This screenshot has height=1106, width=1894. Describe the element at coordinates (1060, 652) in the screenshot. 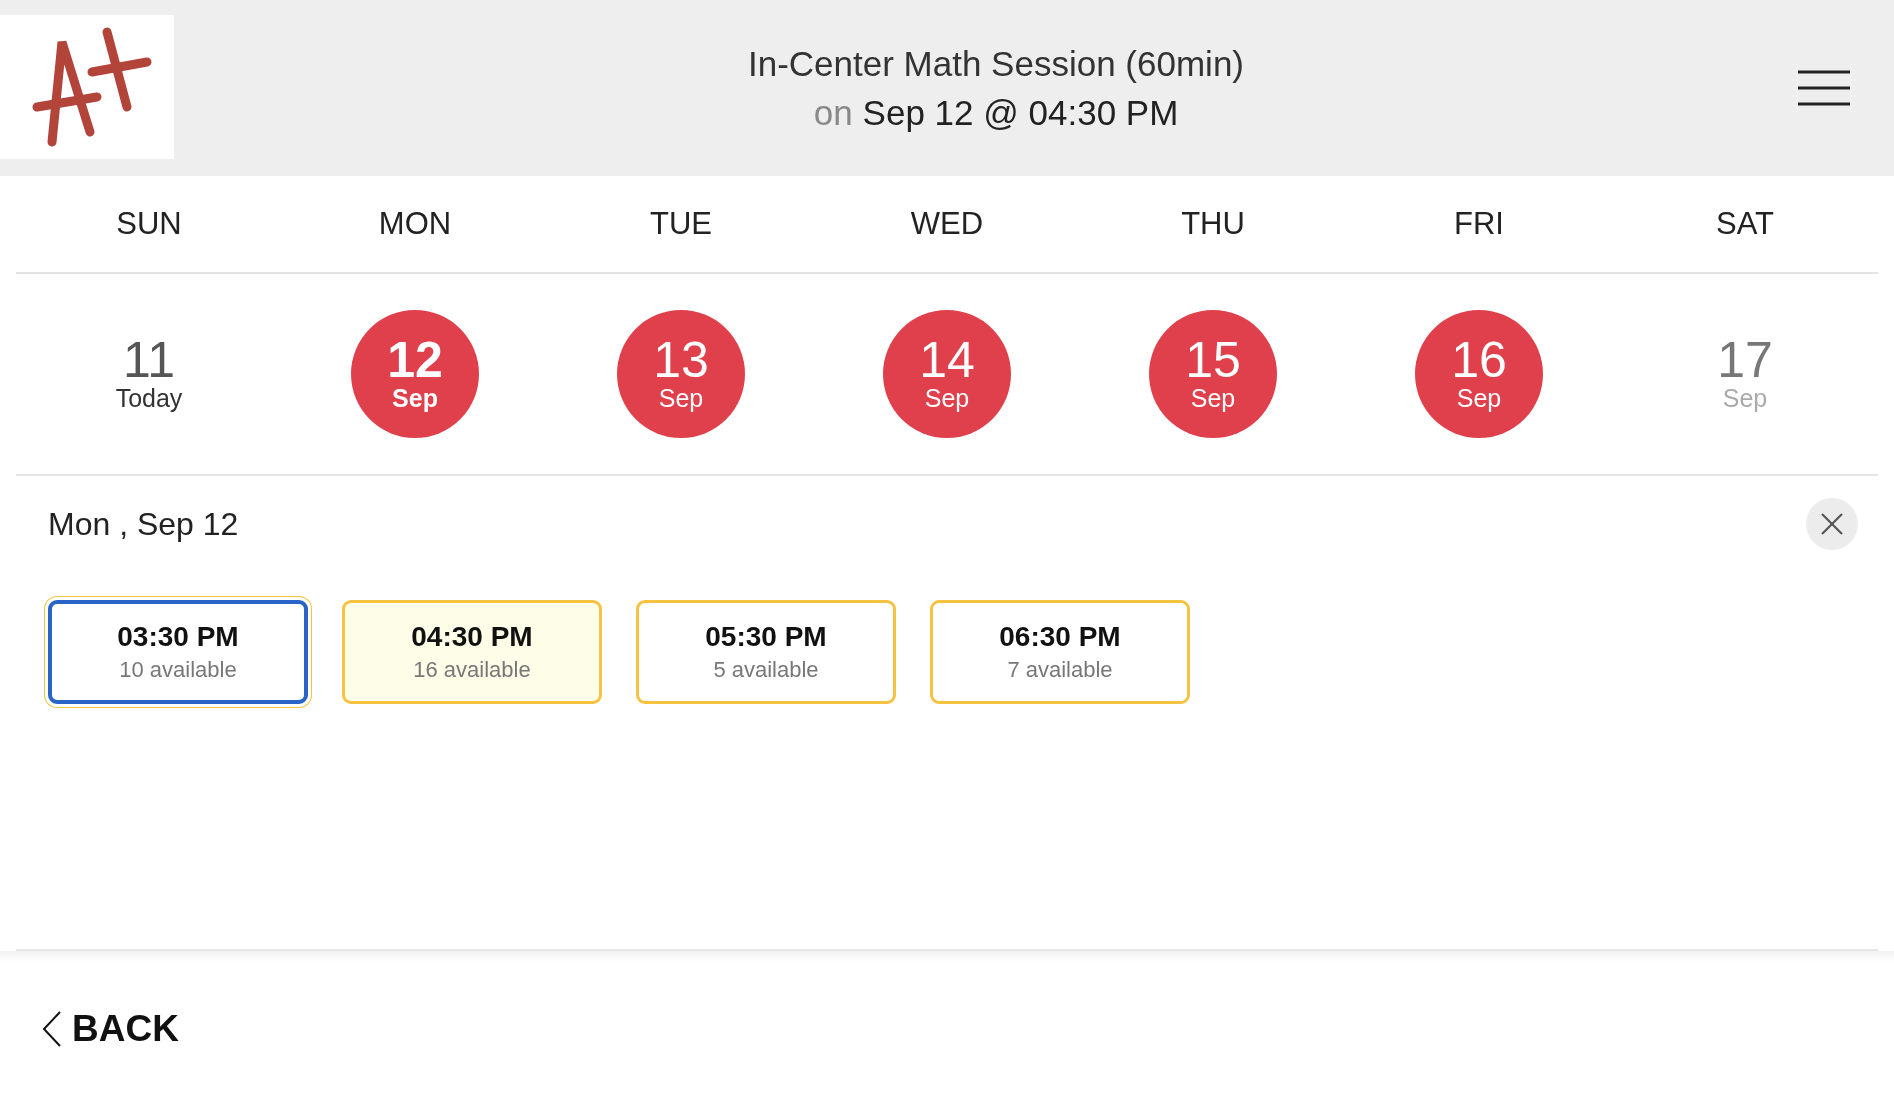

I see `time-slot: 06:30 PM 7 available` at that location.